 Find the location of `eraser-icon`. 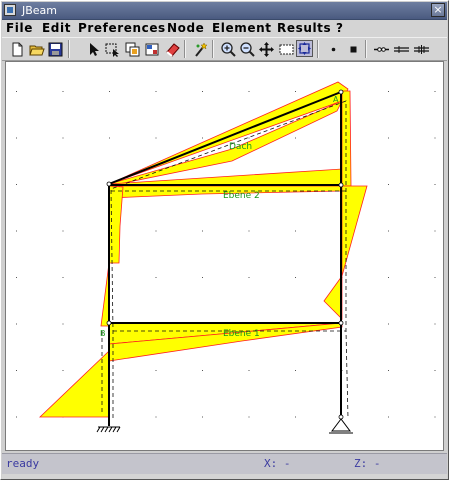

eraser-icon is located at coordinates (171, 48).